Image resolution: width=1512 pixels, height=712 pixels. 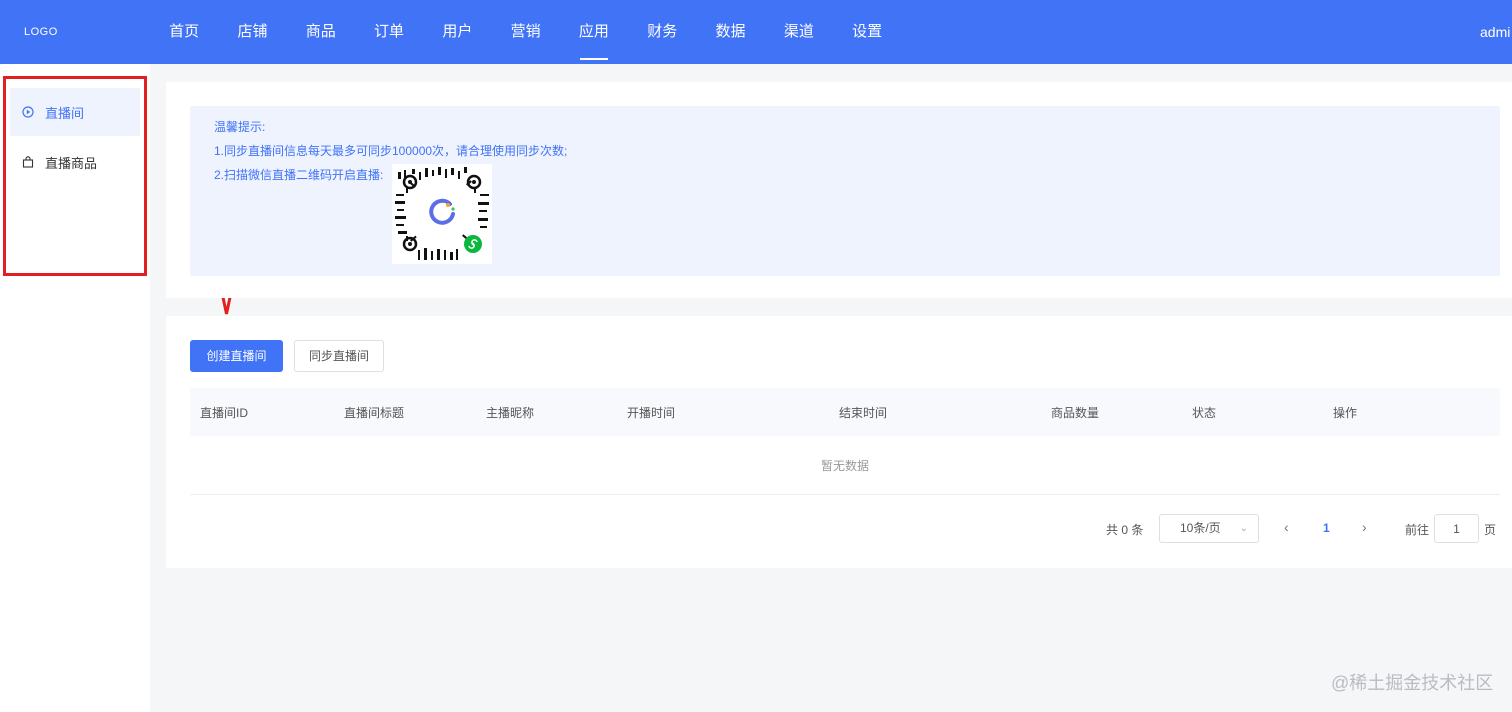 I want to click on page-size-select: 10条/页 ⌄, so click(x=1209, y=528).